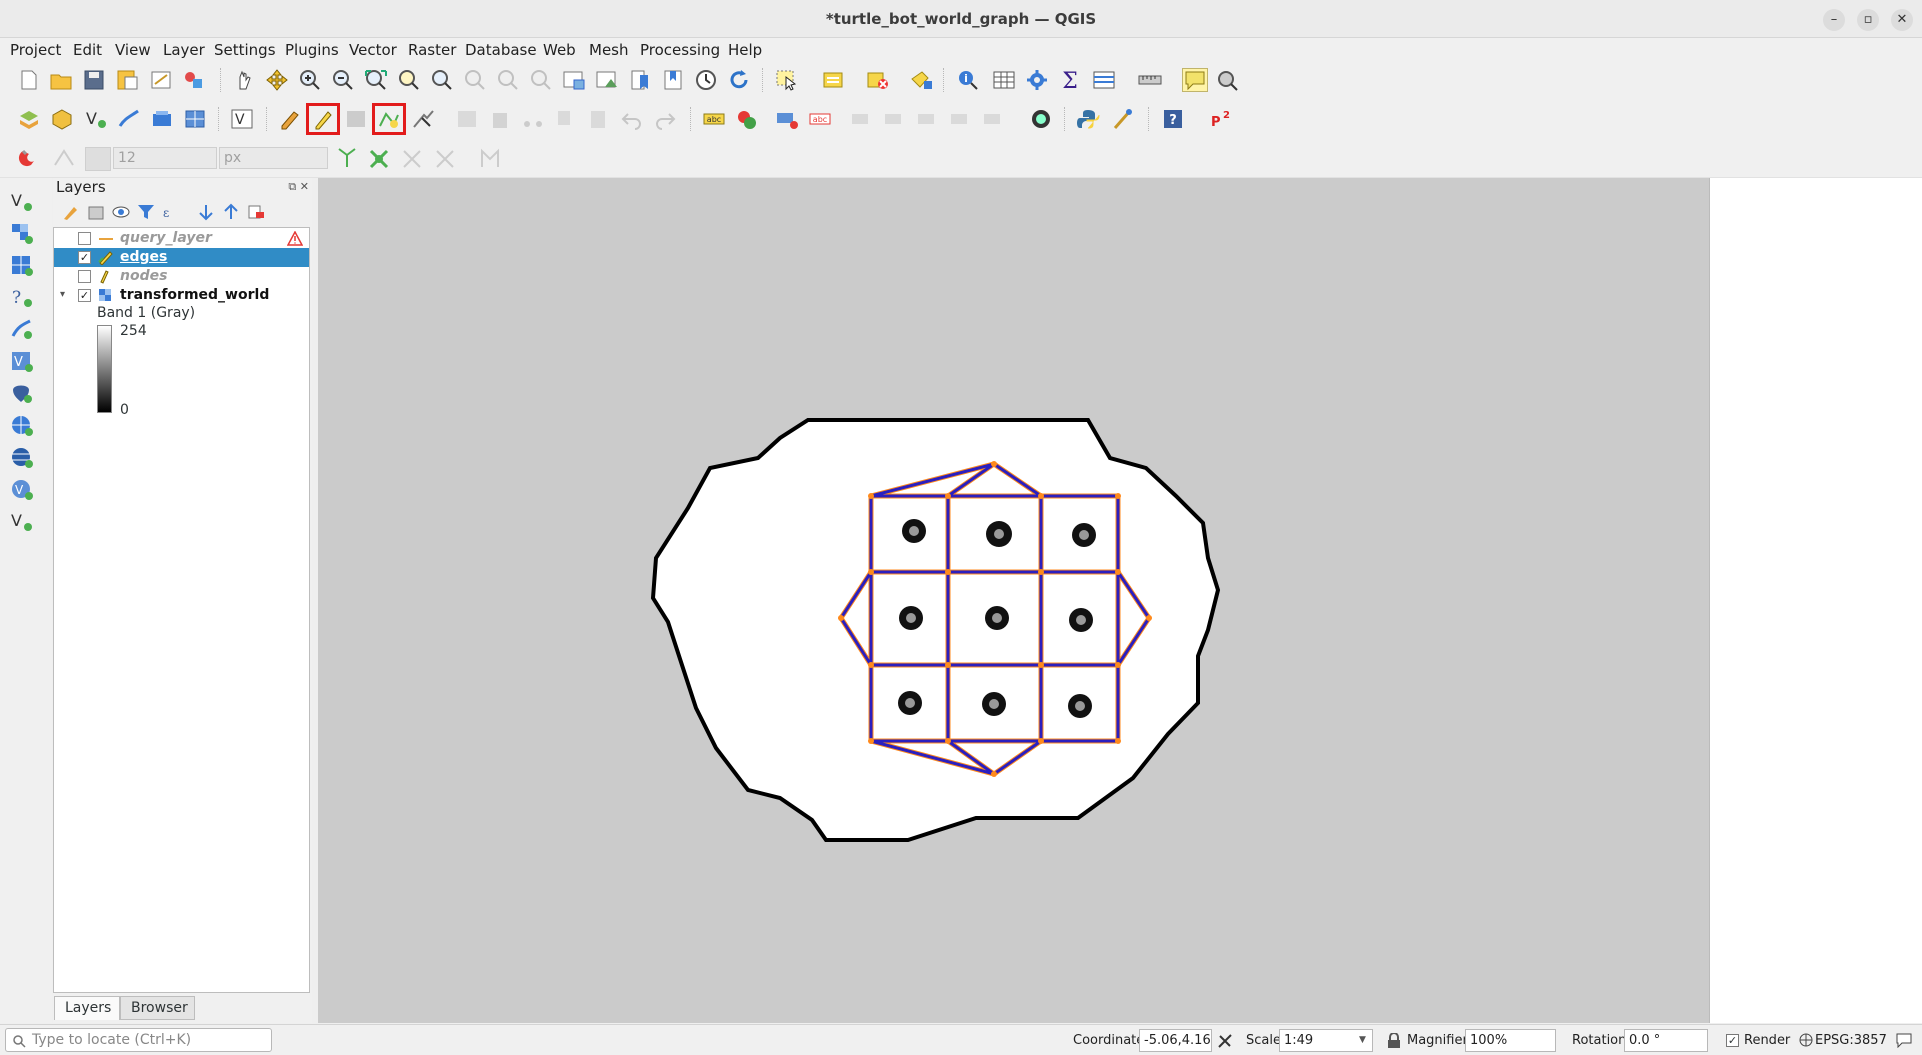 Image resolution: width=1922 pixels, height=1055 pixels. Describe the element at coordinates (84, 238) in the screenshot. I see `layer-visibility-checkbox` at that location.